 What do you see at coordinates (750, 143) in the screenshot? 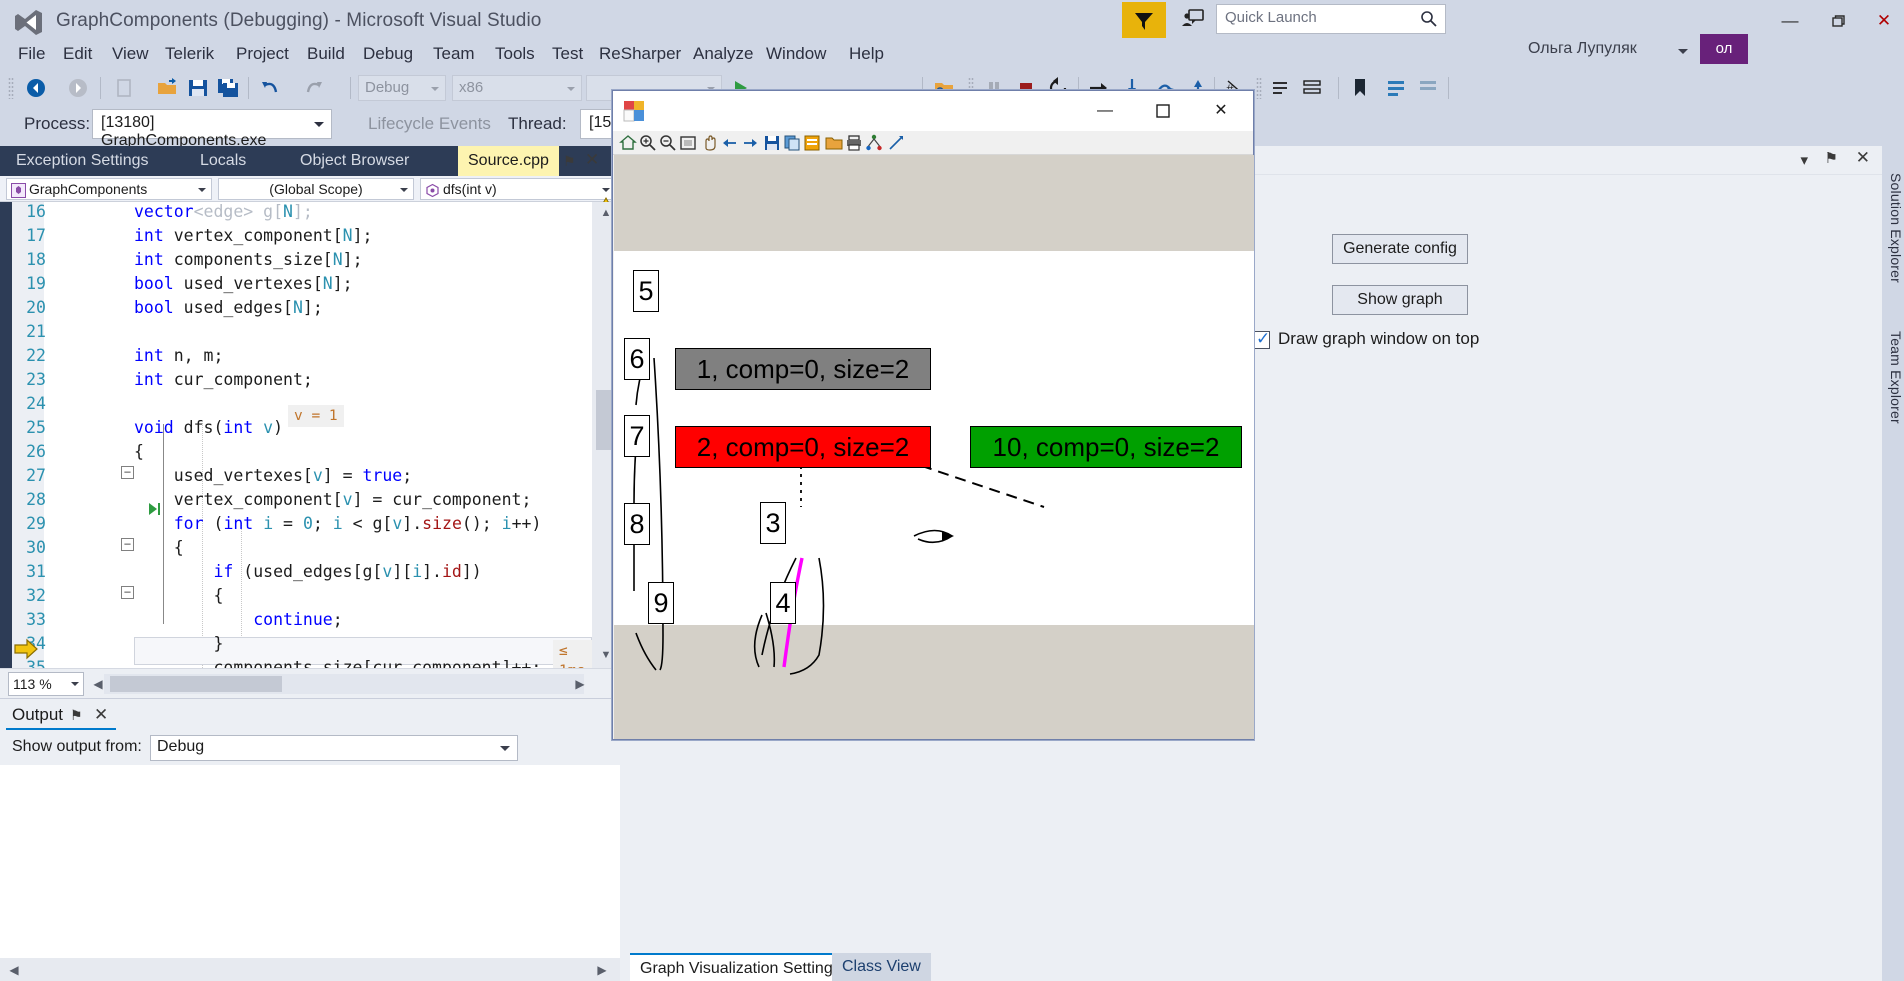
I see `forward-arrow-icon` at bounding box center [750, 143].